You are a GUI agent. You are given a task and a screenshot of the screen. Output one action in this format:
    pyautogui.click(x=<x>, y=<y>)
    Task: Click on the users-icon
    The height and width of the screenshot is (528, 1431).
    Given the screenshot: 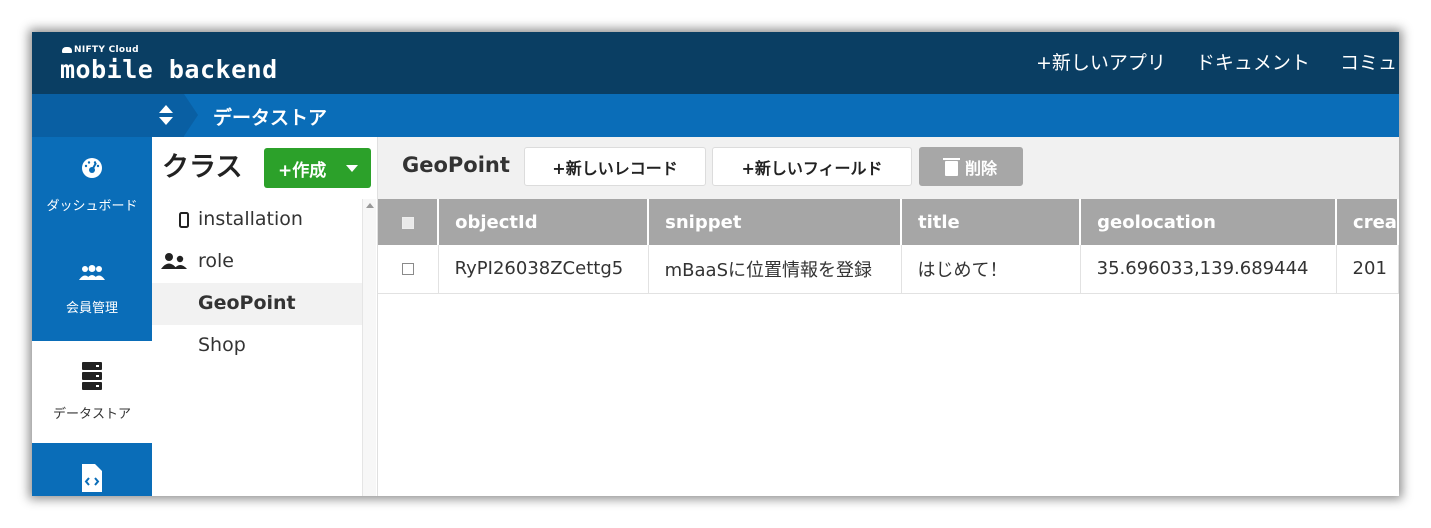 What is the action you would take?
    pyautogui.click(x=92, y=272)
    